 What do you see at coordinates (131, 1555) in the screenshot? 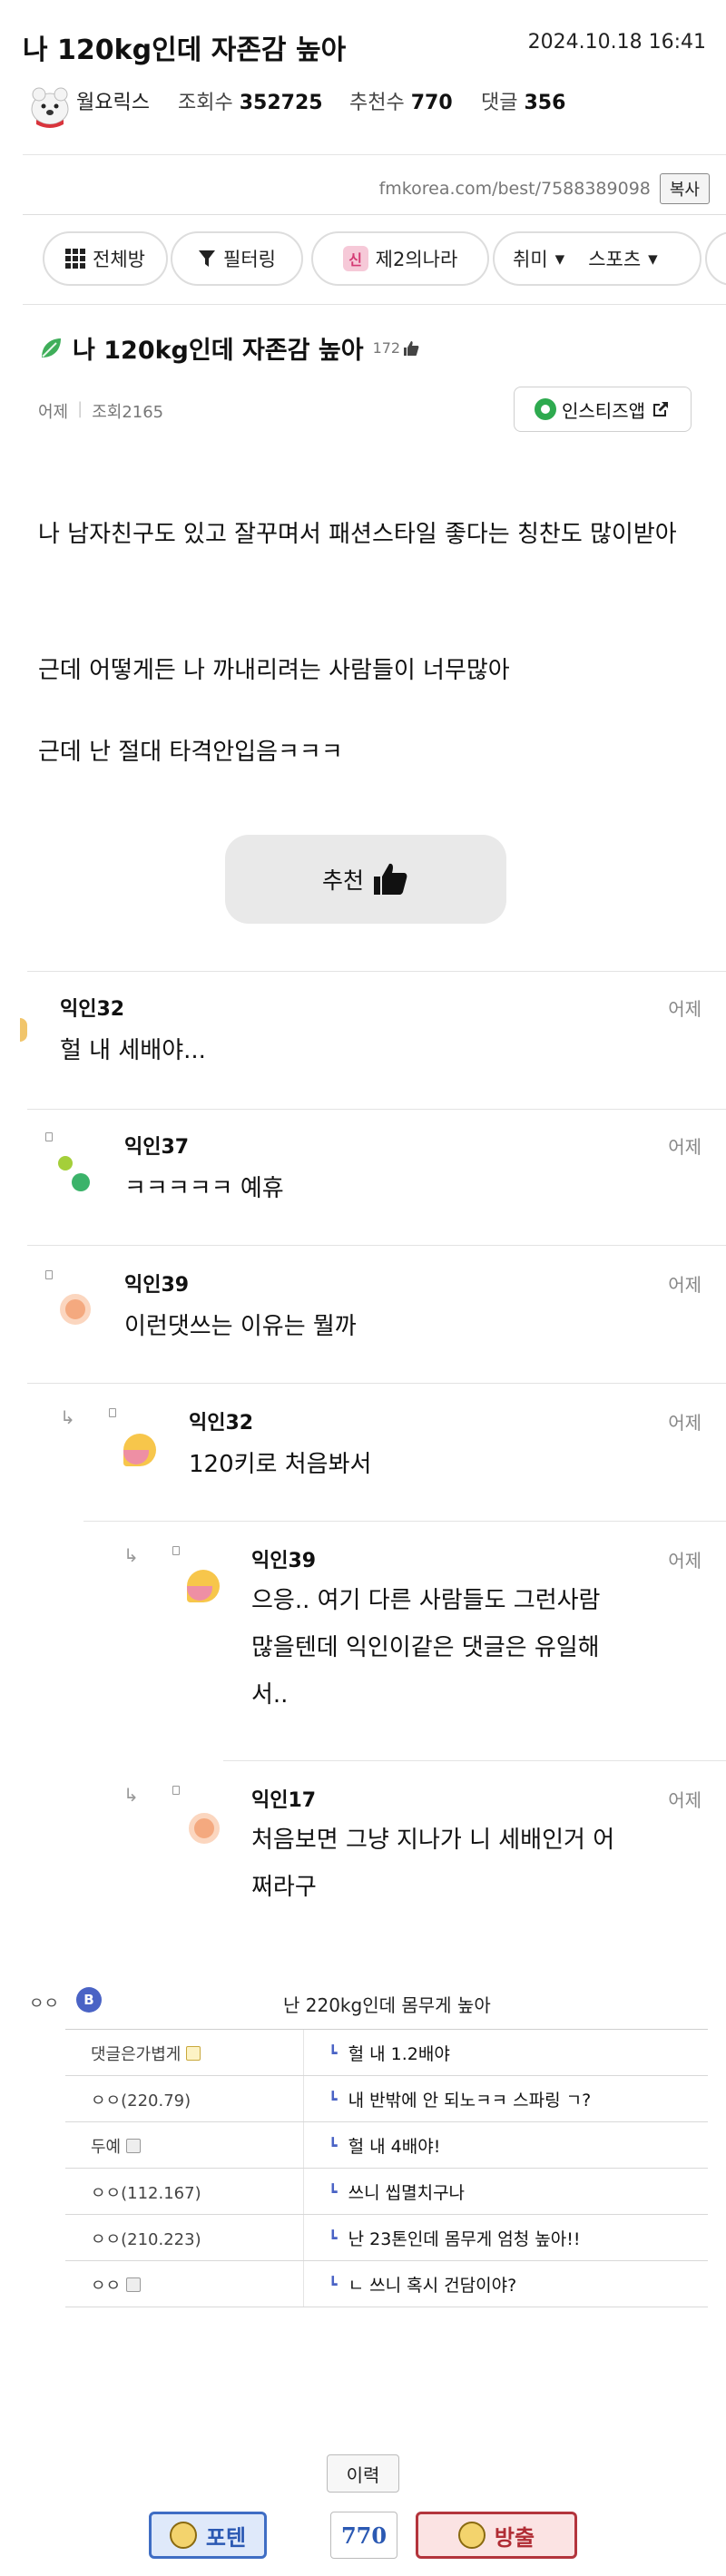
I see `reply-arrow-icon: ↳` at bounding box center [131, 1555].